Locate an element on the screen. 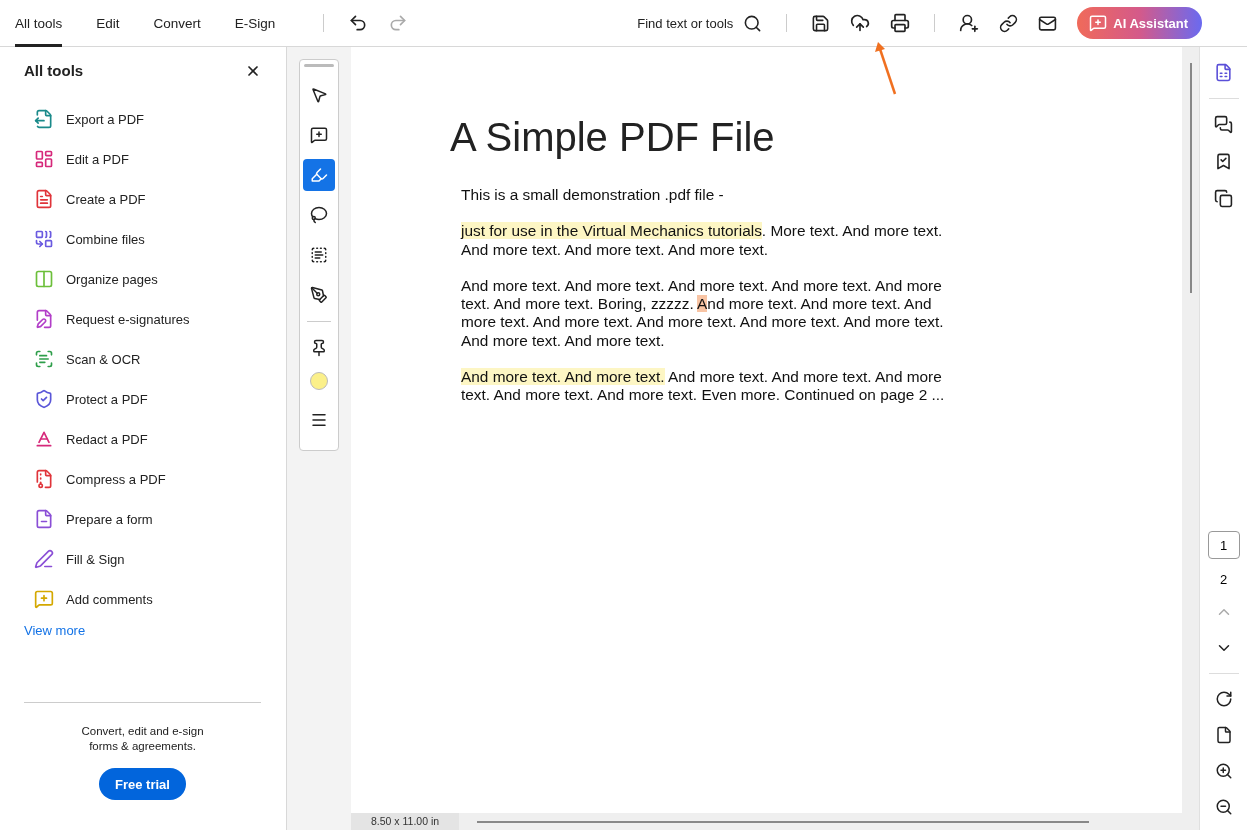 This screenshot has height=830, width=1247. page-size-label: 8.50 x 11.00 in is located at coordinates (405, 821).